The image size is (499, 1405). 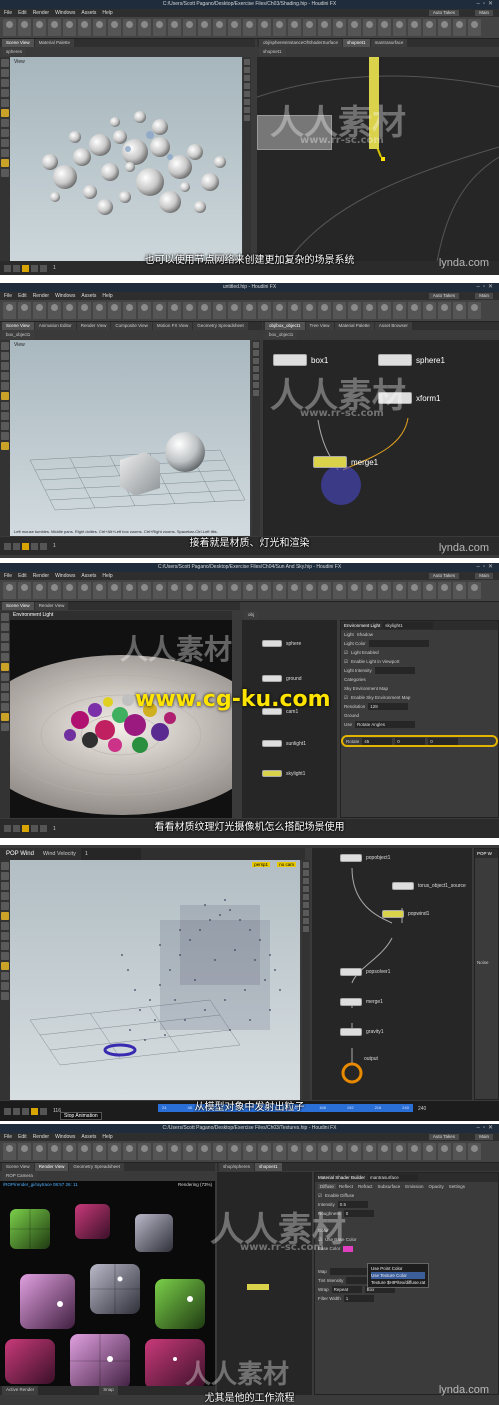 What do you see at coordinates (5, 637) in the screenshot?
I see `rotate-tool-icon` at bounding box center [5, 637].